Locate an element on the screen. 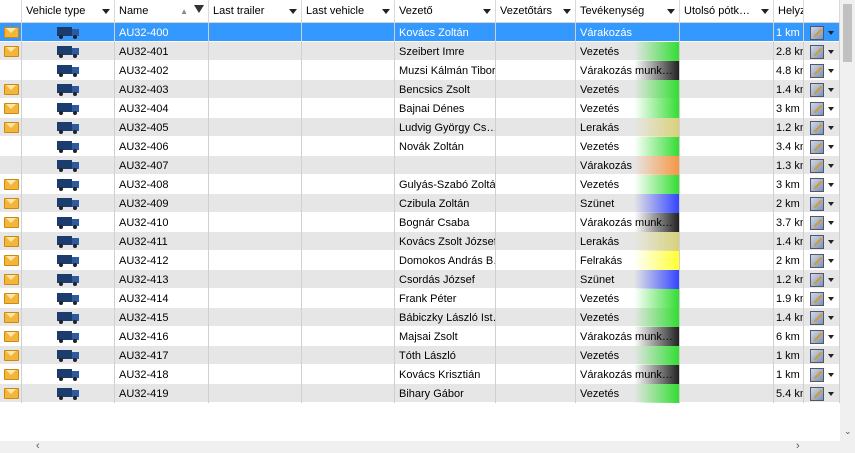 The height and width of the screenshot is (453, 855). cell-pos: 1.2 km is located at coordinates (789, 279).